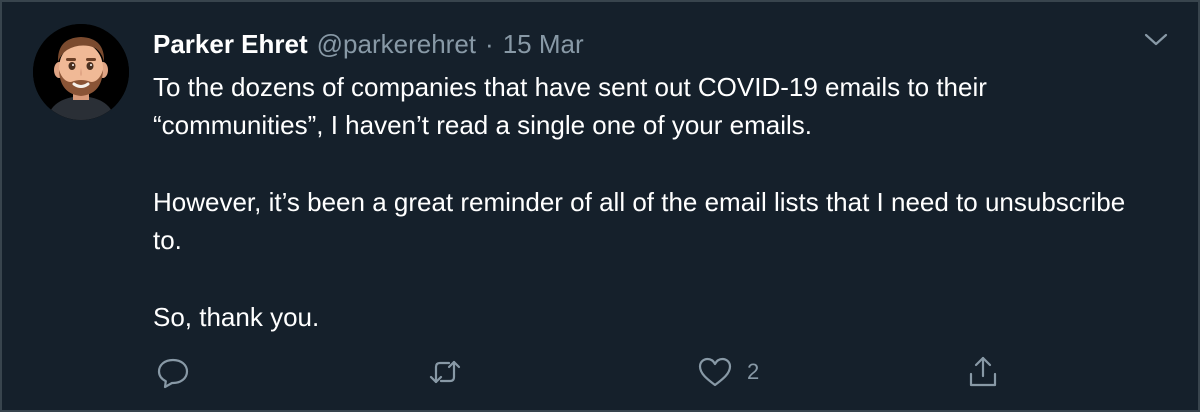 Image resolution: width=1200 pixels, height=412 pixels. I want to click on author-name: Parker Ehret, so click(230, 44).